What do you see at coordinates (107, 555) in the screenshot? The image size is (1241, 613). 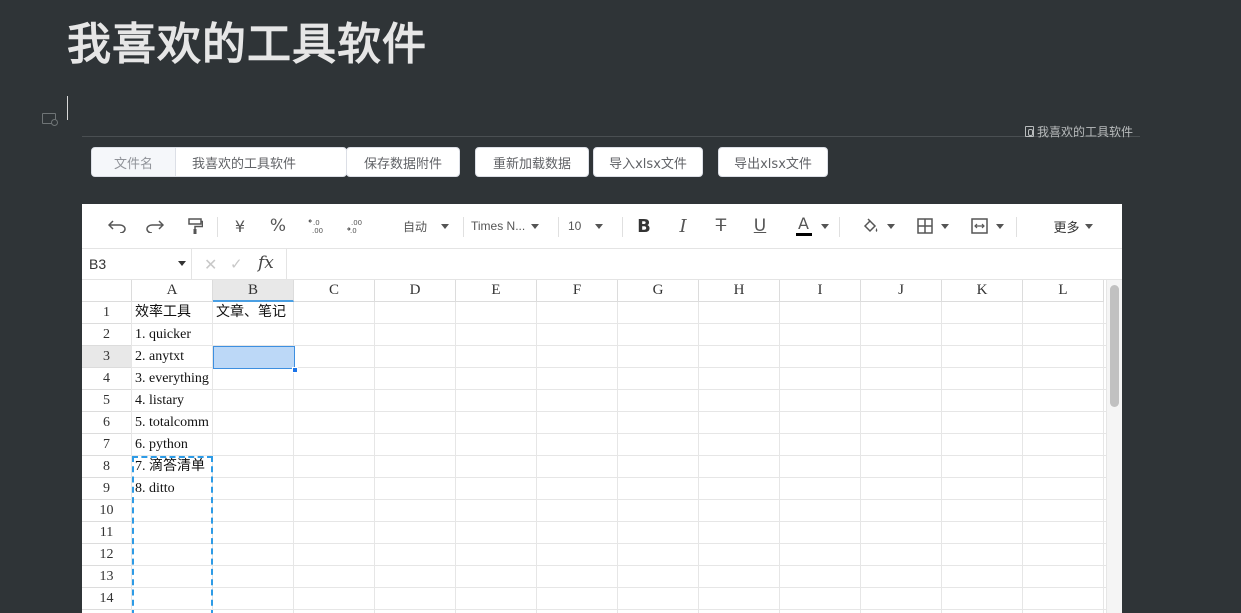 I see `row-header-12: 12` at bounding box center [107, 555].